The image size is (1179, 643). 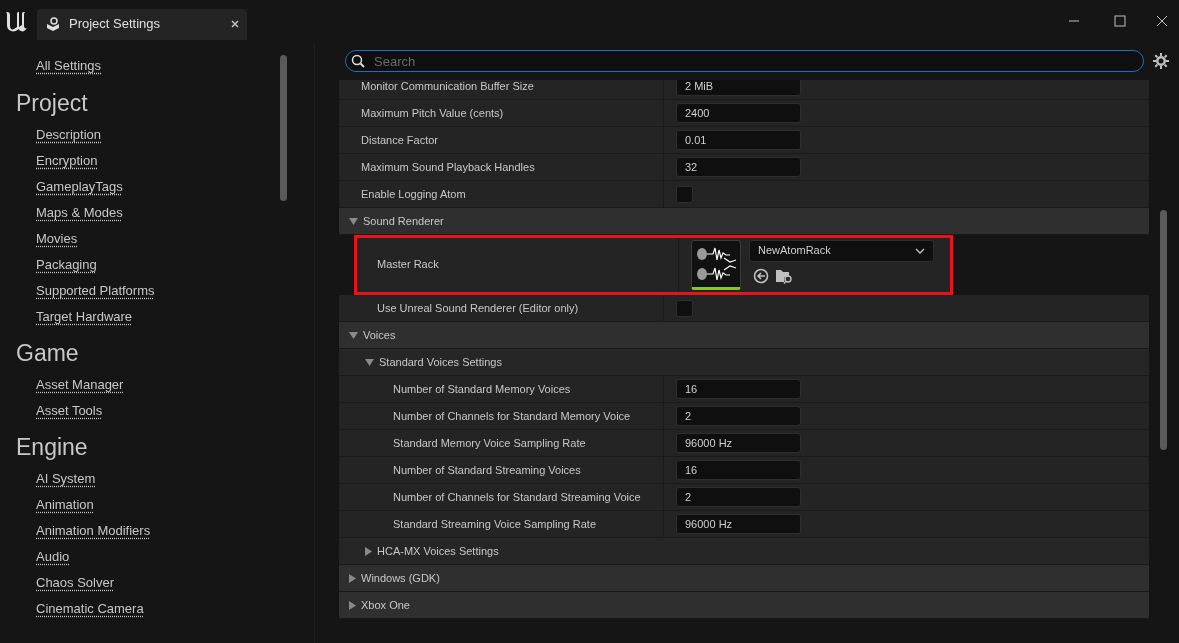 I want to click on settings-icon, so click(x=1161, y=61).